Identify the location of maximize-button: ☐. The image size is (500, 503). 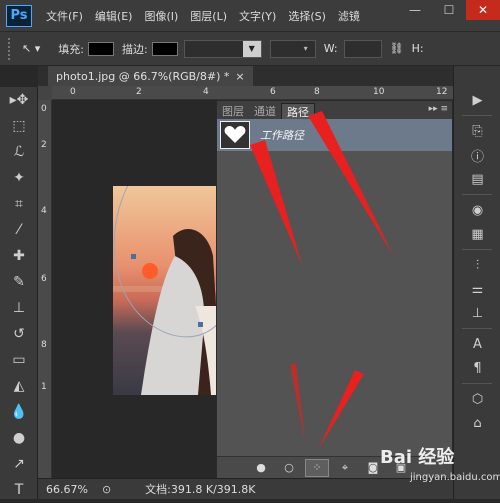
(449, 10).